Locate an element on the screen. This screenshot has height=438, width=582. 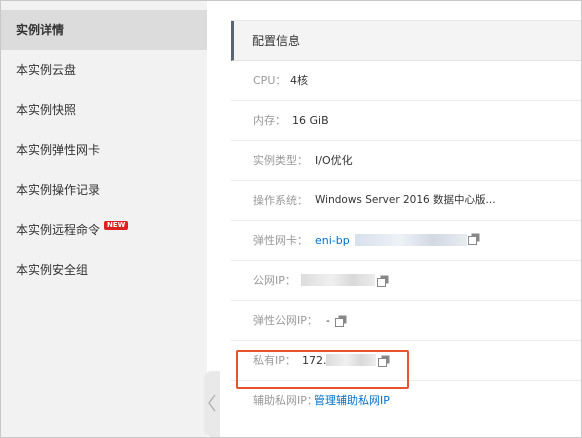
divider is located at coordinates (406, 11).